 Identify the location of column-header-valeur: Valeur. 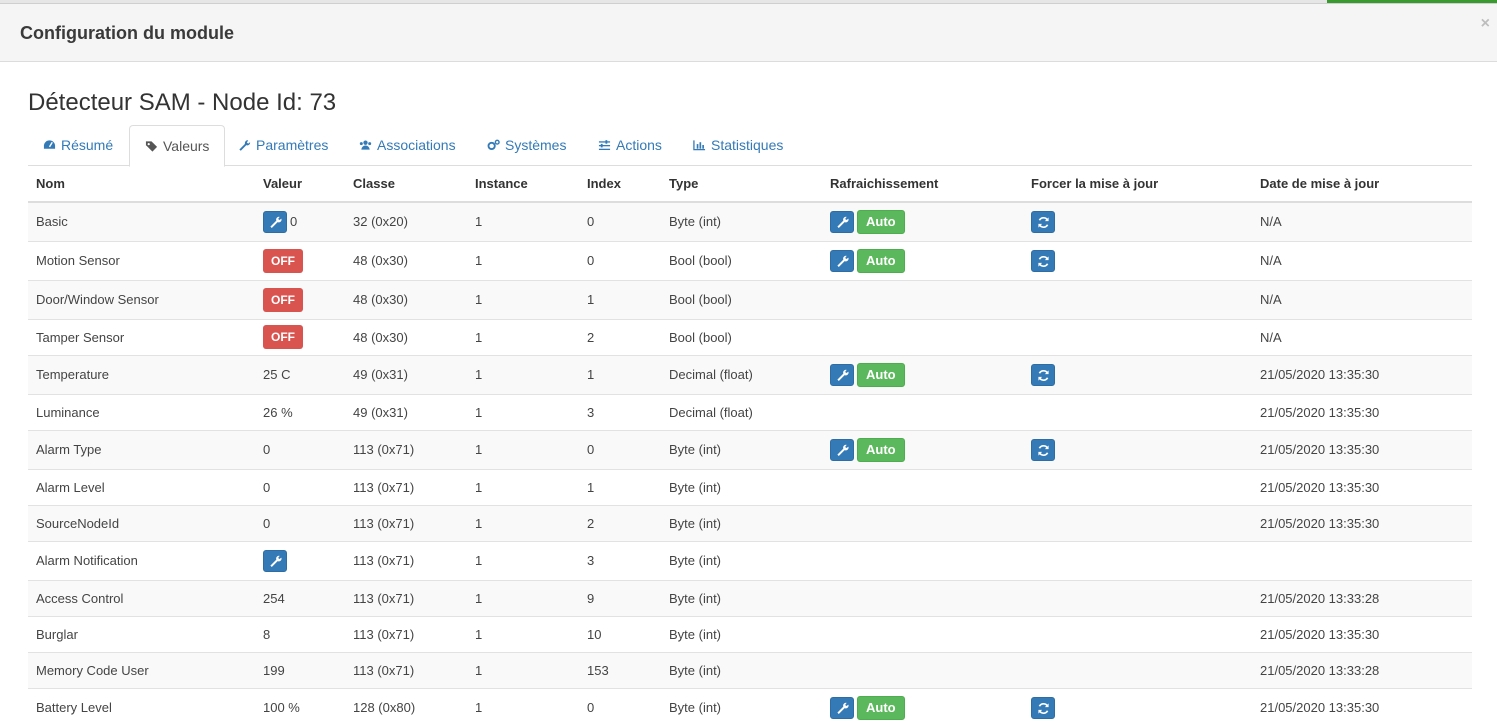
(300, 184).